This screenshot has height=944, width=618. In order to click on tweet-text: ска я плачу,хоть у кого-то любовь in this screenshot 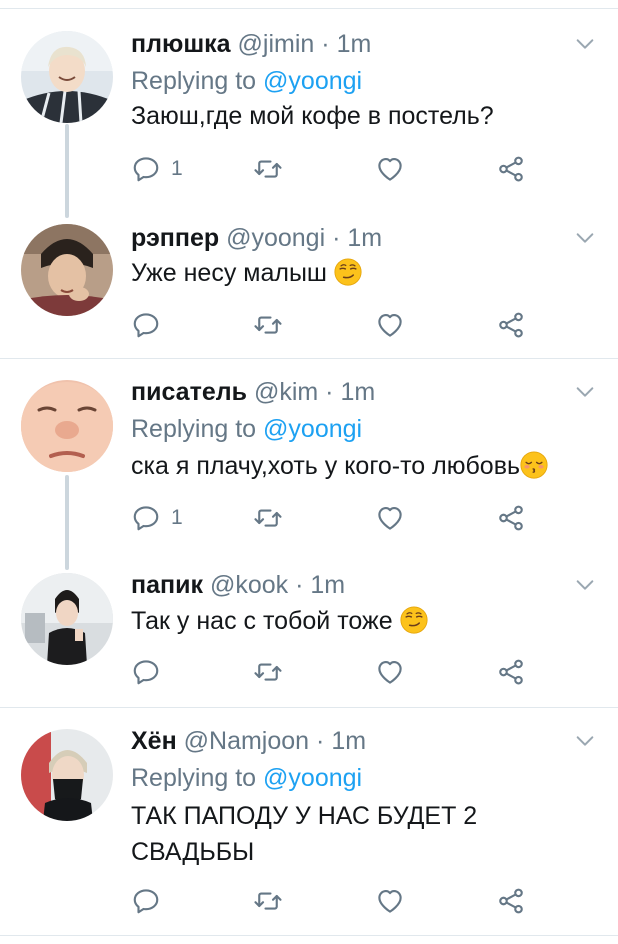, I will do `click(369, 466)`.